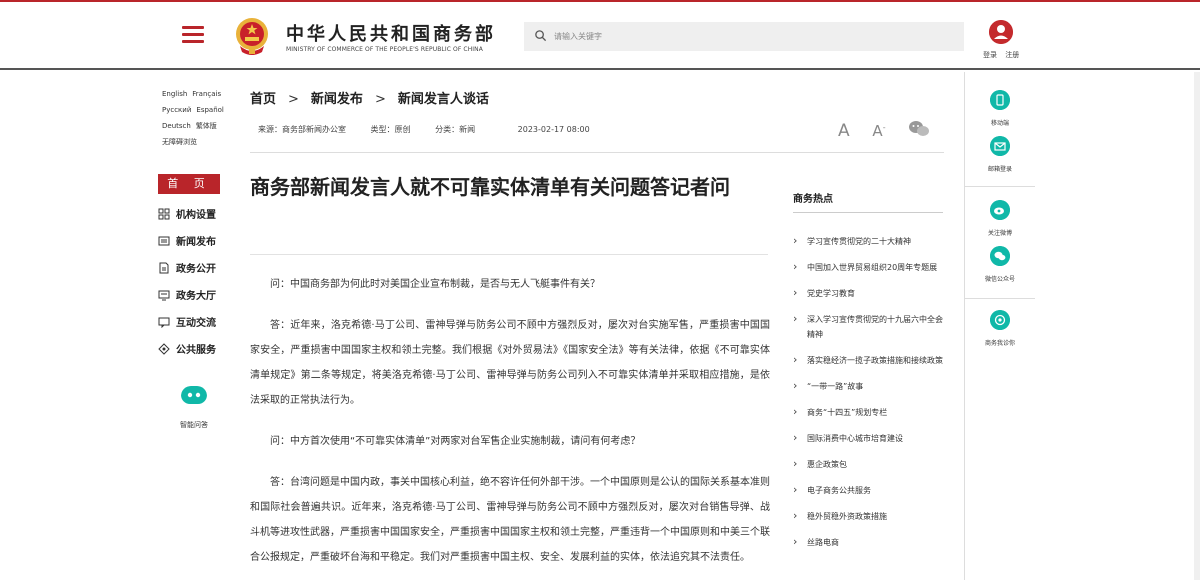 Image resolution: width=1200 pixels, height=580 pixels. Describe the element at coordinates (193, 35) in the screenshot. I see `menu-icon` at that location.